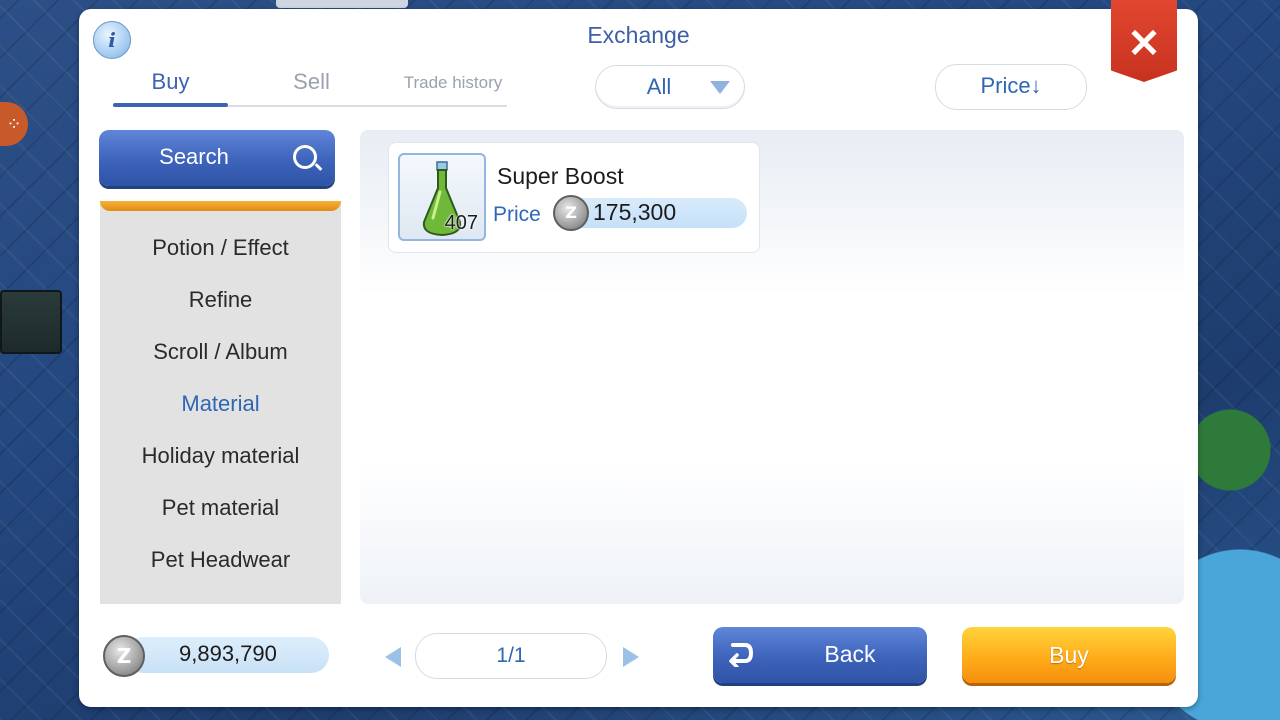 The image size is (1280, 720). I want to click on category-scroll-album: Scroll / Album, so click(220, 352).